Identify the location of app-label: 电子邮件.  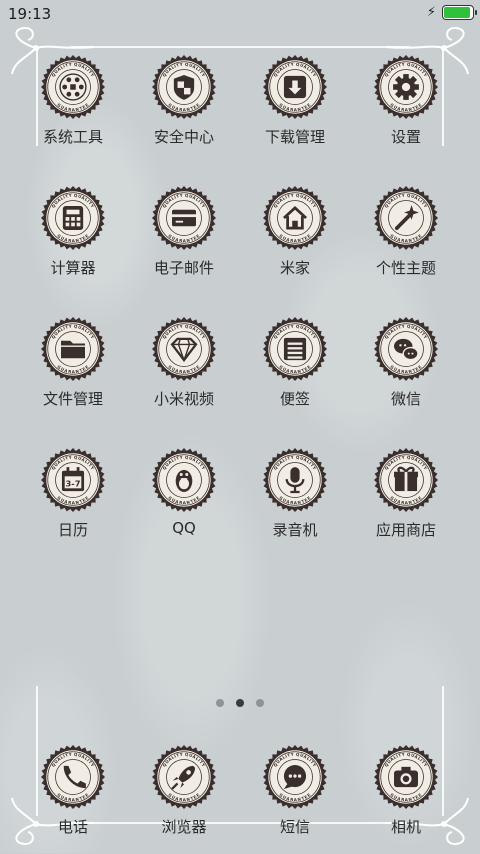
(183, 268).